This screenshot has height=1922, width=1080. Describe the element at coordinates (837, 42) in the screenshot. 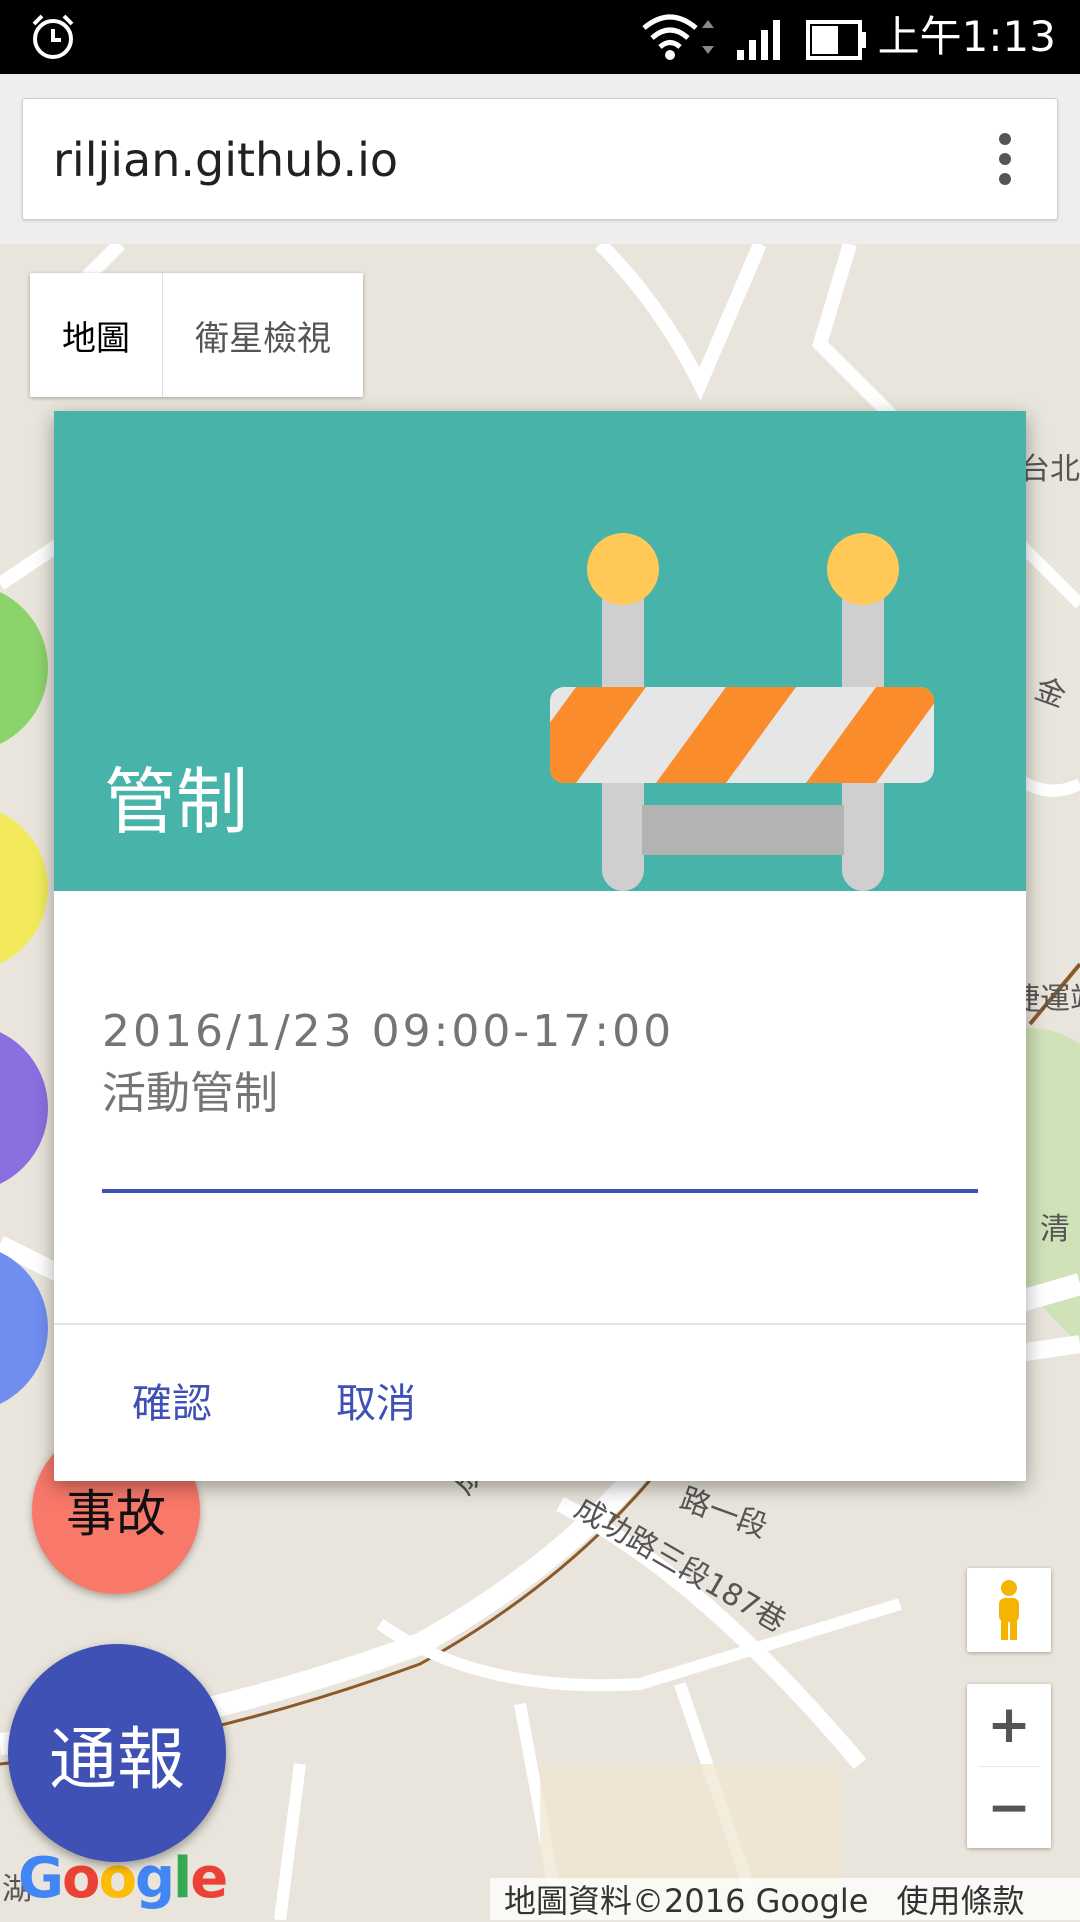

I see `battery-icon` at that location.